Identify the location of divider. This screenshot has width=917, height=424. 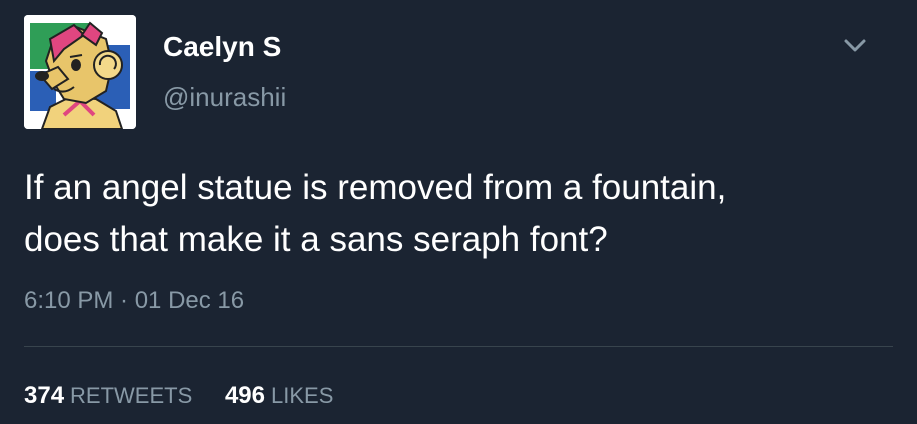
(458, 346).